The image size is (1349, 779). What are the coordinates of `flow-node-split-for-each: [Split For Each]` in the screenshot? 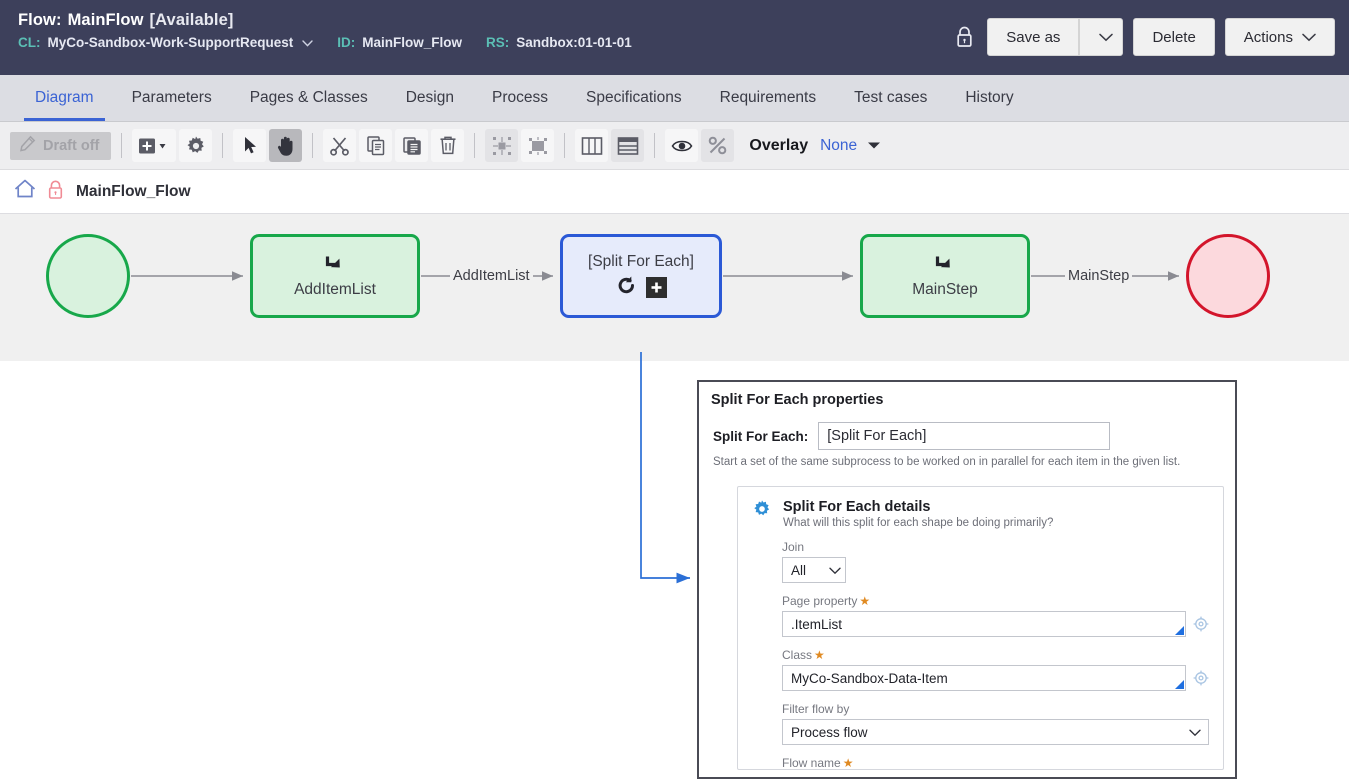 It's located at (641, 276).